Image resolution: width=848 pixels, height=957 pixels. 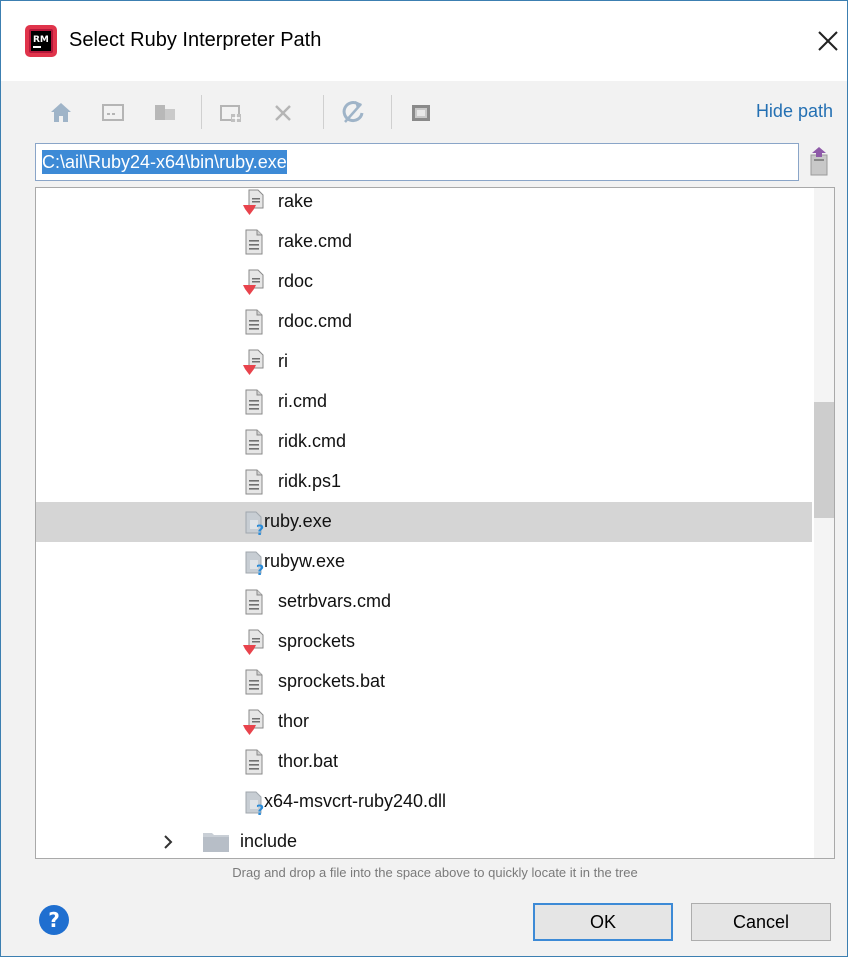 What do you see at coordinates (355, 801) in the screenshot?
I see `tree-row-label: x64-msvcrt-ruby240.dll` at bounding box center [355, 801].